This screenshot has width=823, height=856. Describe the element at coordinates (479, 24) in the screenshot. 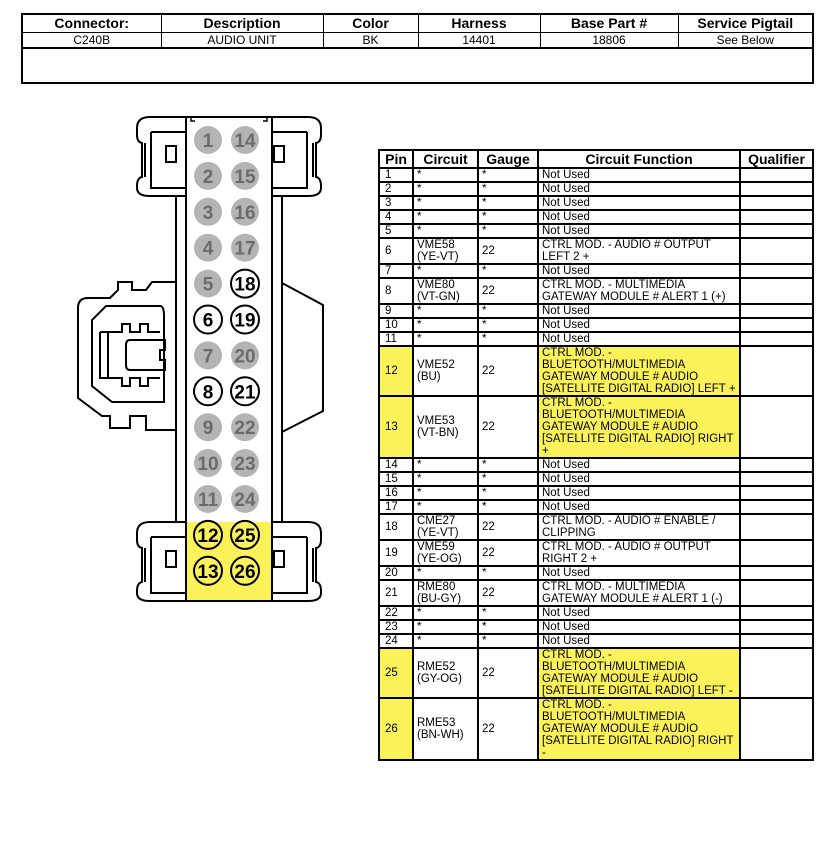

I see `header-harness: Harness` at that location.